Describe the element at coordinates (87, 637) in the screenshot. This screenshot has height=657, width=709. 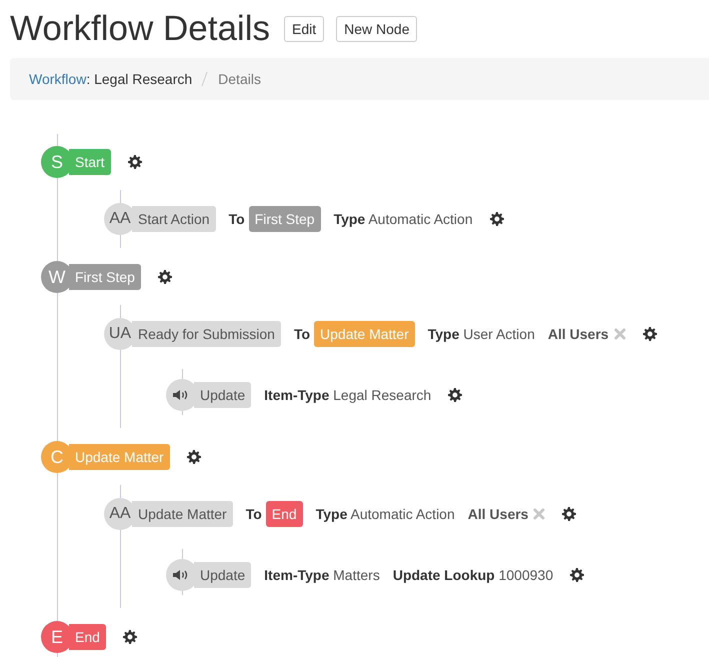
I see `node-label: End` at that location.